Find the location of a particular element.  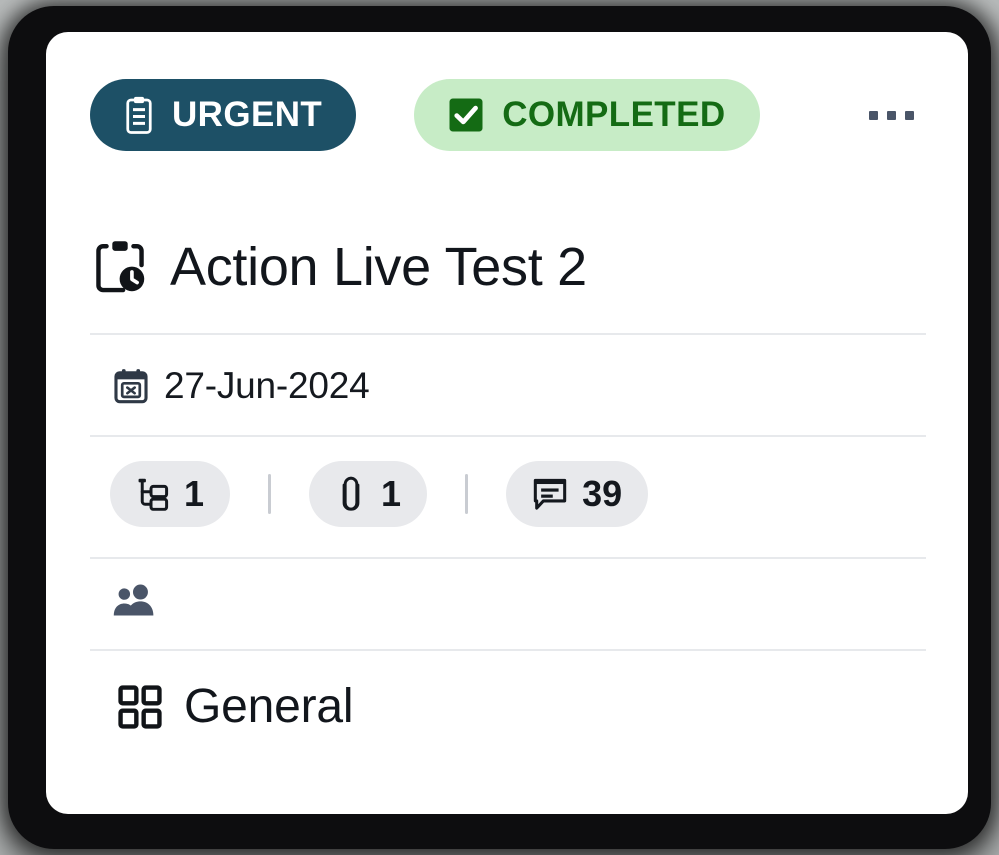

stats-row: 1 1 39 is located at coordinates (379, 494).